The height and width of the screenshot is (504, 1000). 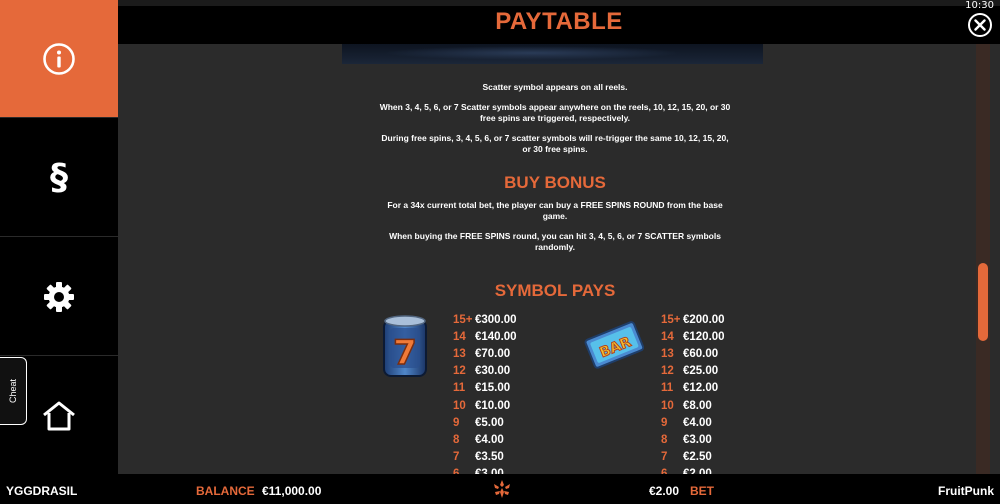 What do you see at coordinates (502, 489) in the screenshot?
I see `yggdrasil-tree-icon` at bounding box center [502, 489].